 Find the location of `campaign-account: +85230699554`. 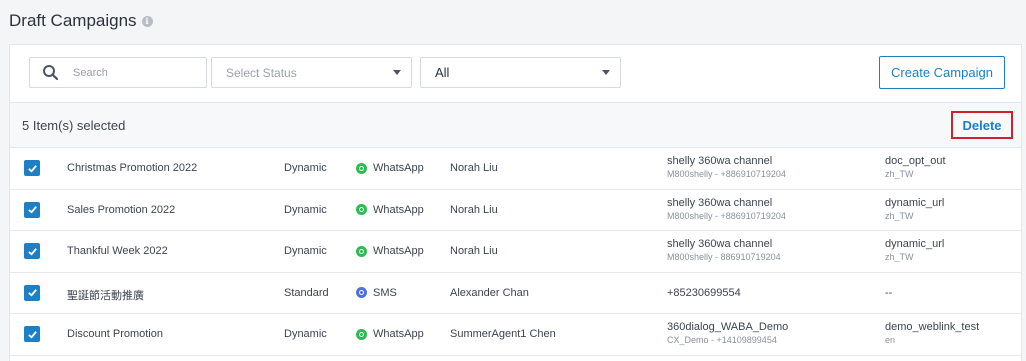

campaign-account: +85230699554 is located at coordinates (704, 293).